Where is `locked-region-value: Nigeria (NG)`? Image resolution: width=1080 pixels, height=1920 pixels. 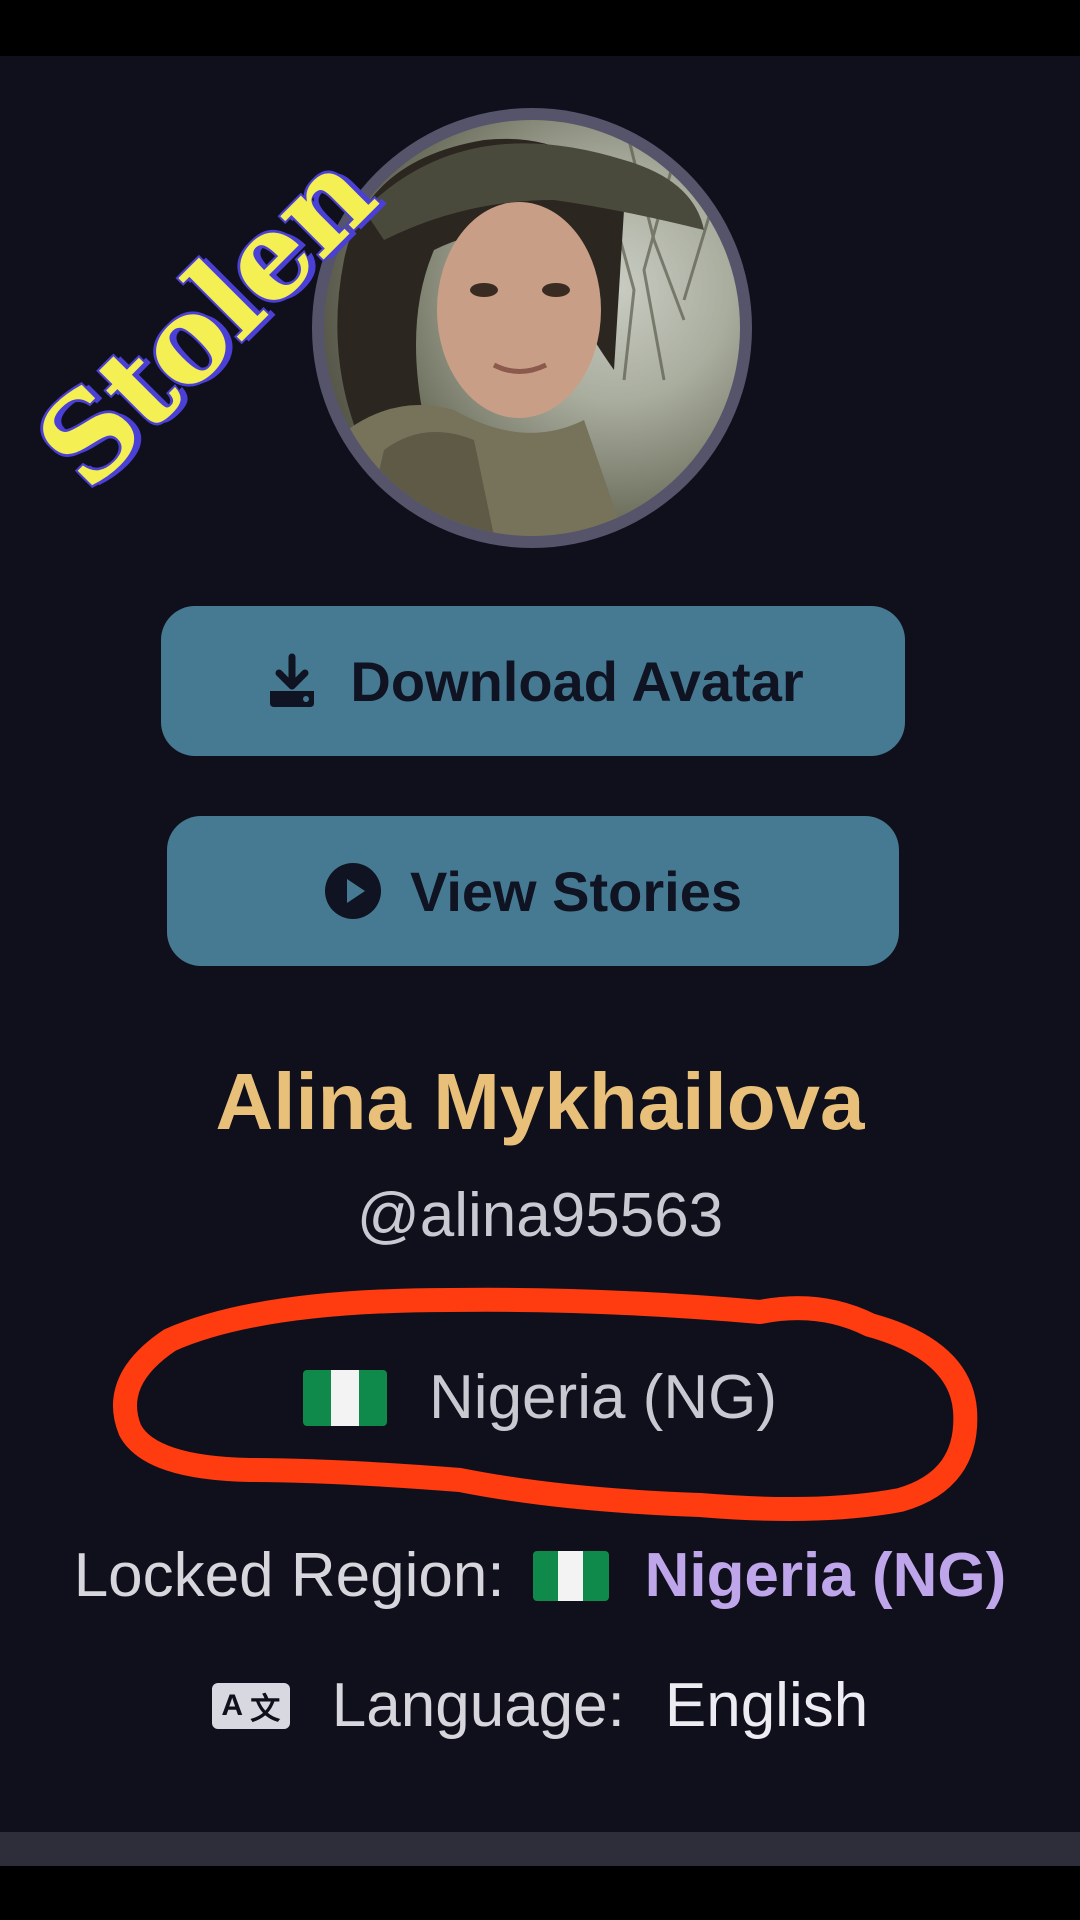
locked-region-value: Nigeria (NG) is located at coordinates (825, 1575).